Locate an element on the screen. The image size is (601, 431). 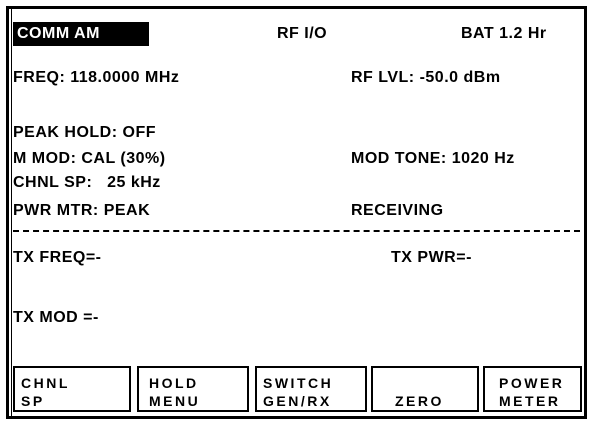
receiver-state: RECEIVING is located at coordinates (397, 210).